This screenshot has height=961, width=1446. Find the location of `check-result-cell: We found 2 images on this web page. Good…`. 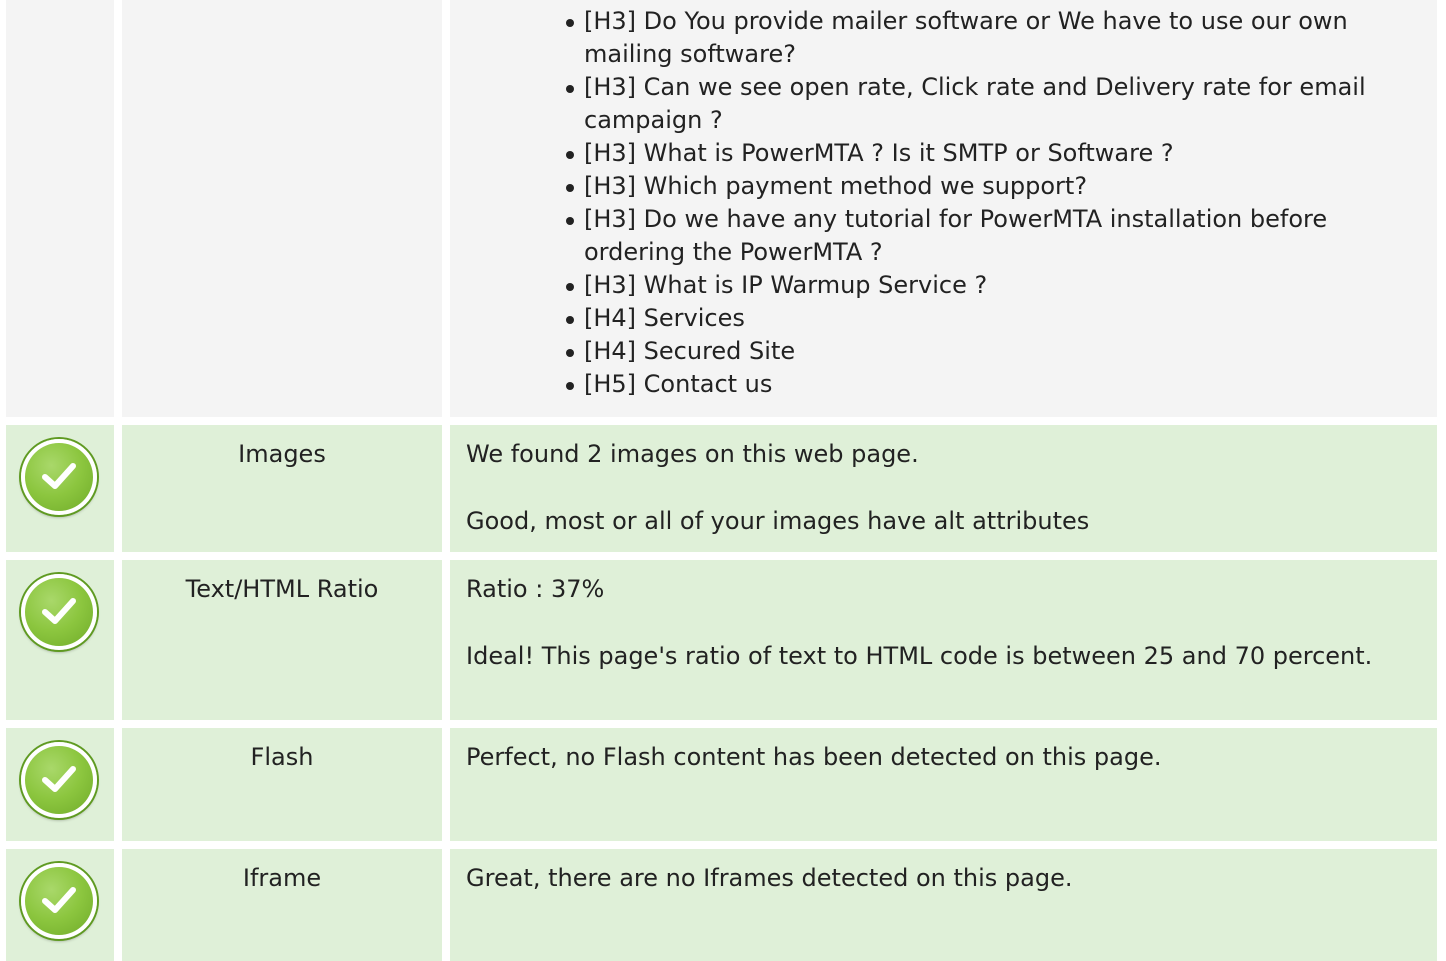

check-result-cell: We found 2 images on this web page. Good… is located at coordinates (943, 488).